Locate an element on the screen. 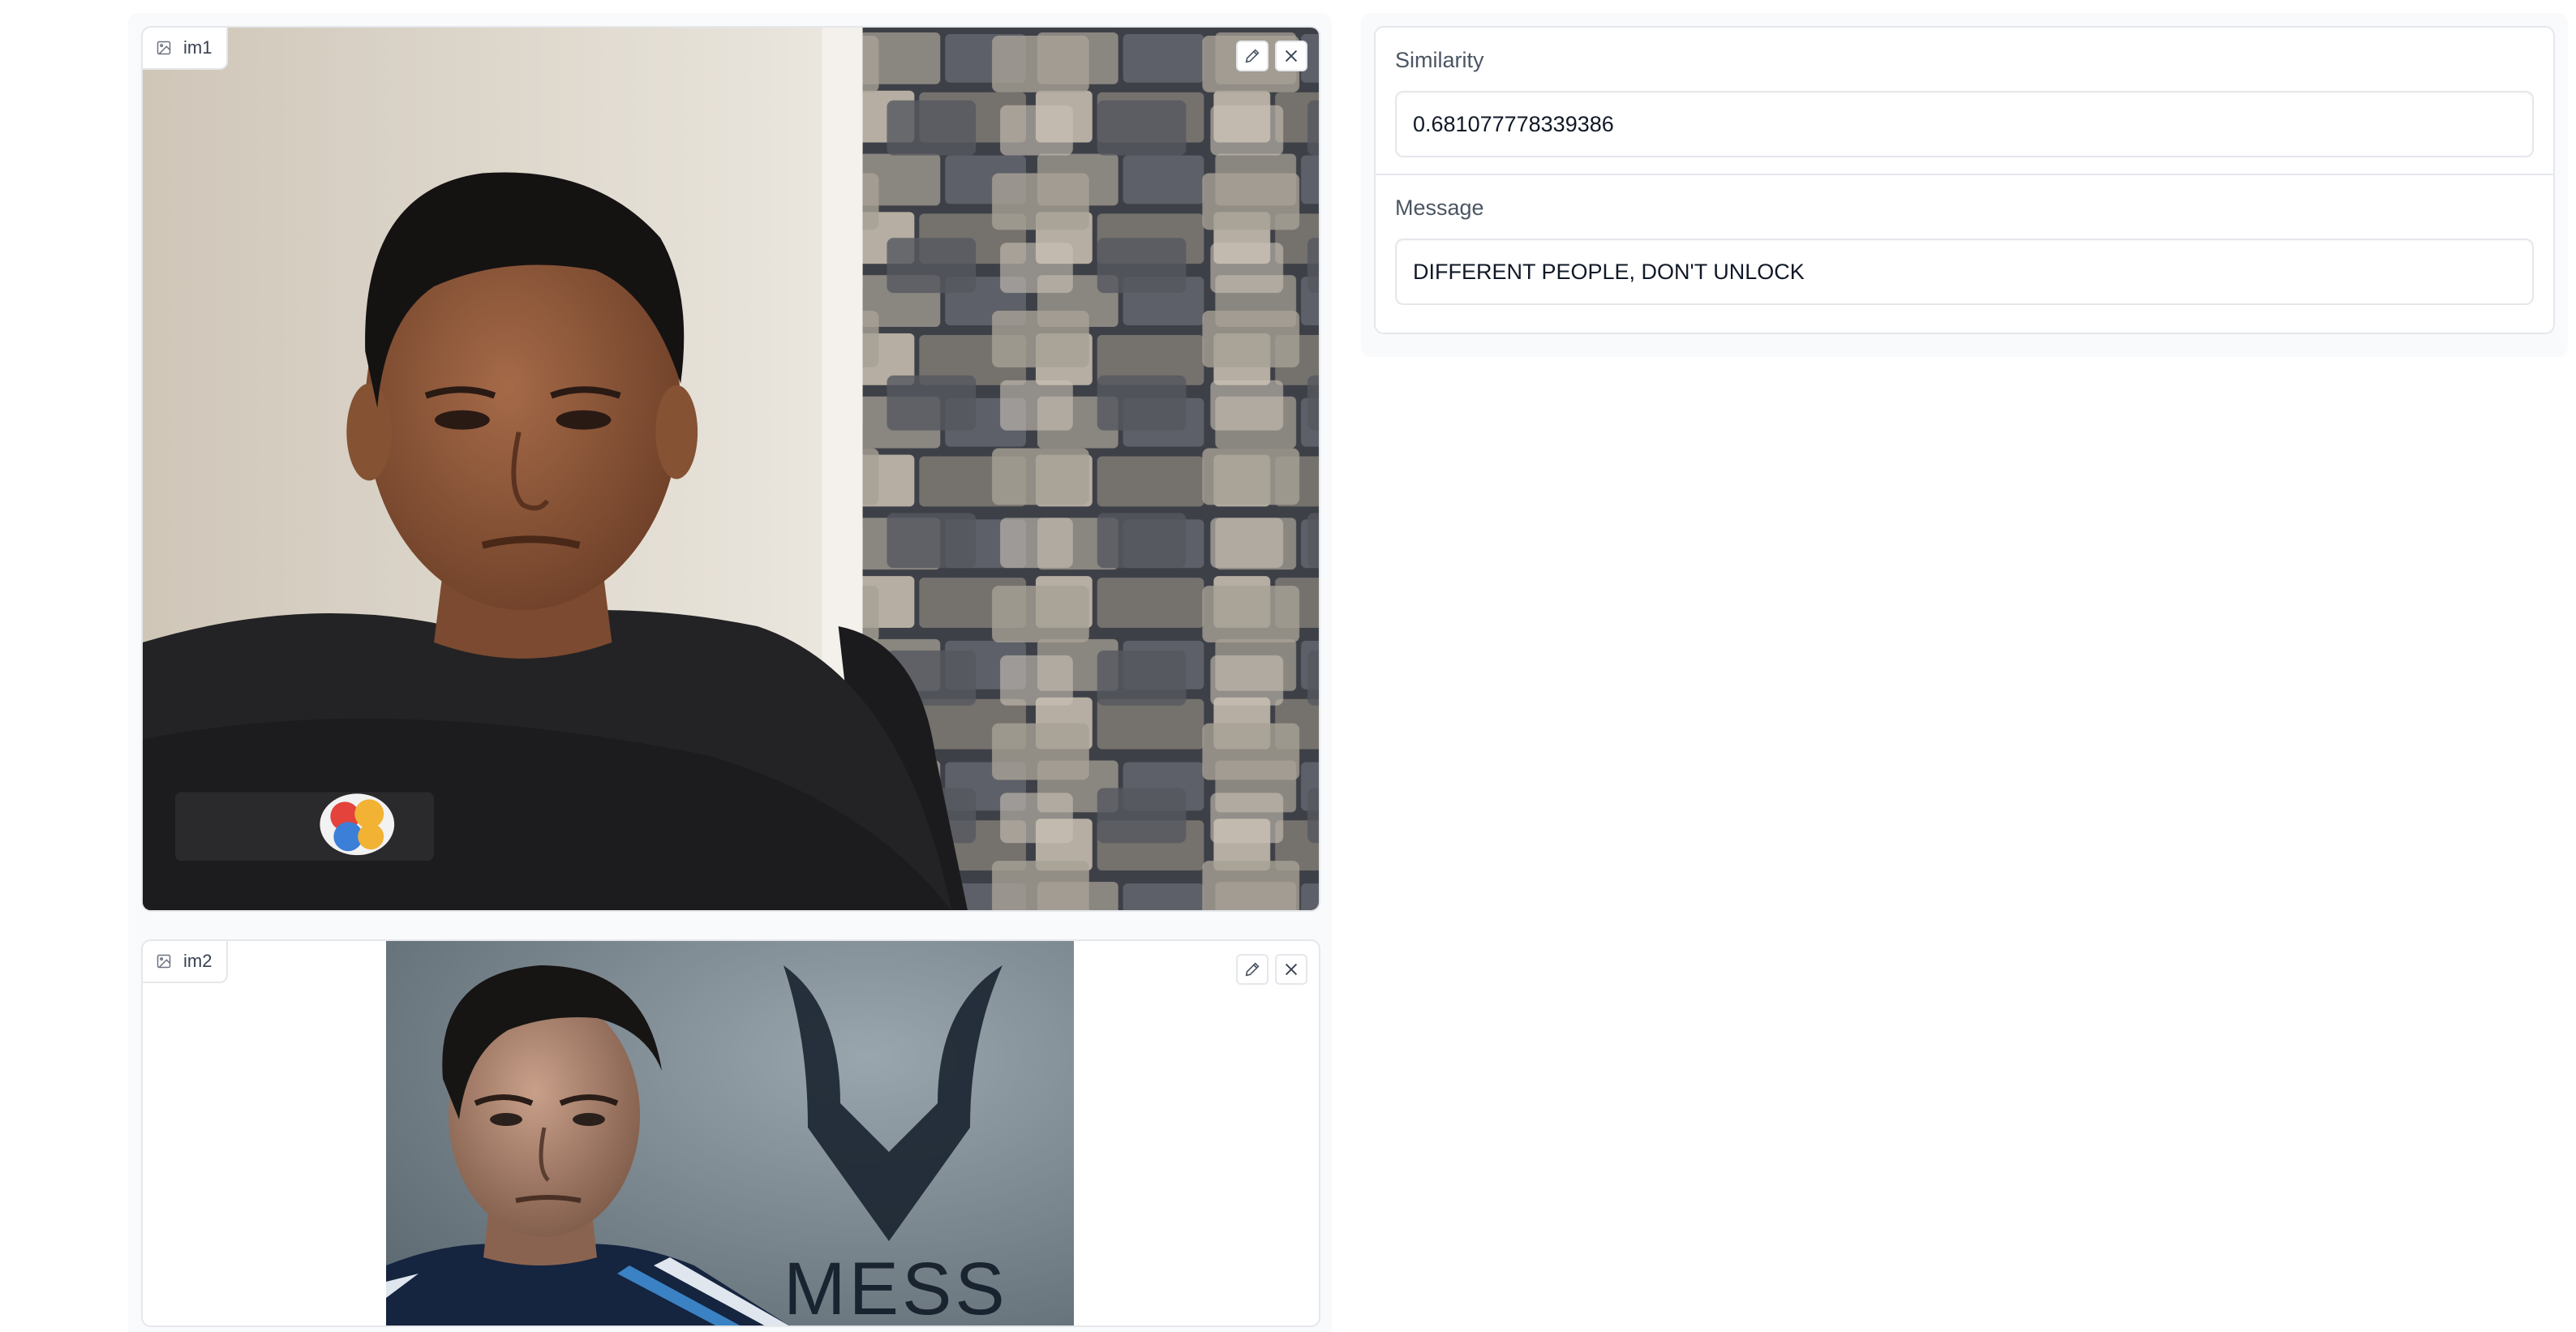  uploaded-photo-footballer: MESS is located at coordinates (730, 1134).